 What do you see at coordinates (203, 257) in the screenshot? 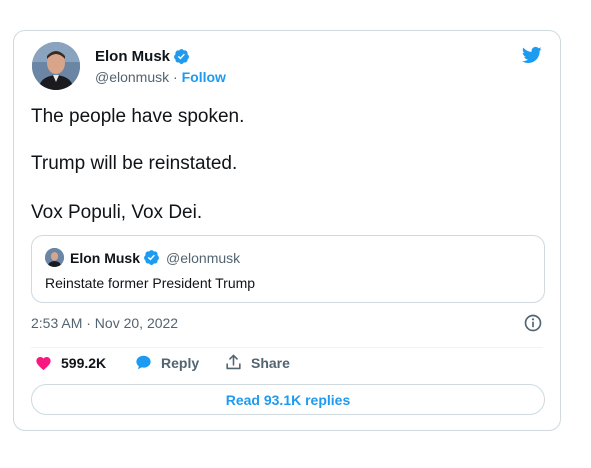
I see `quoted-author-handle: @elonmusk` at bounding box center [203, 257].